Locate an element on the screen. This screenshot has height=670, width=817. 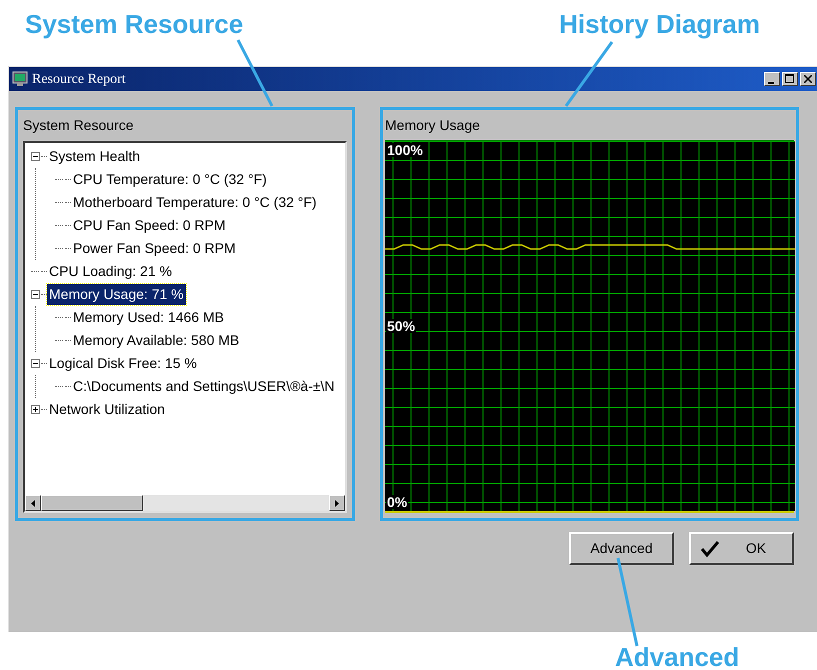
callout-label: History Diagram is located at coordinates (659, 24).